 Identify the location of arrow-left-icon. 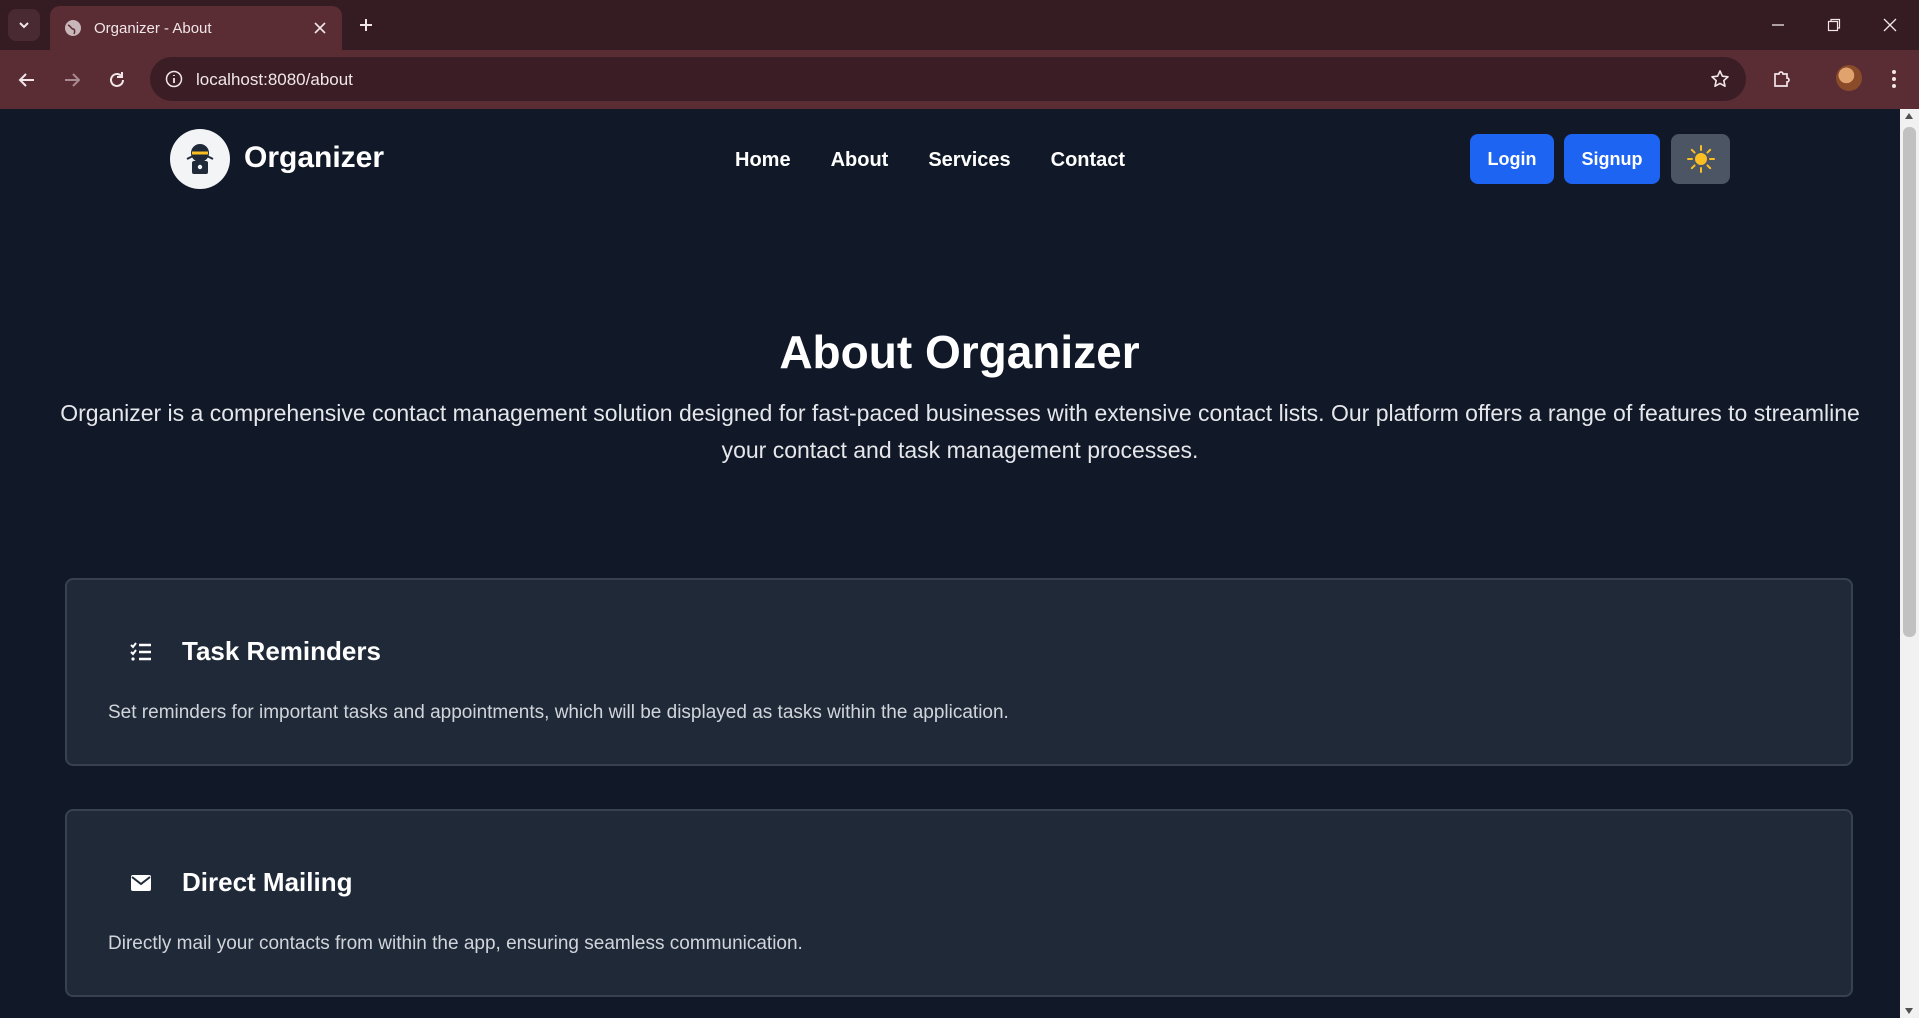
(26, 80).